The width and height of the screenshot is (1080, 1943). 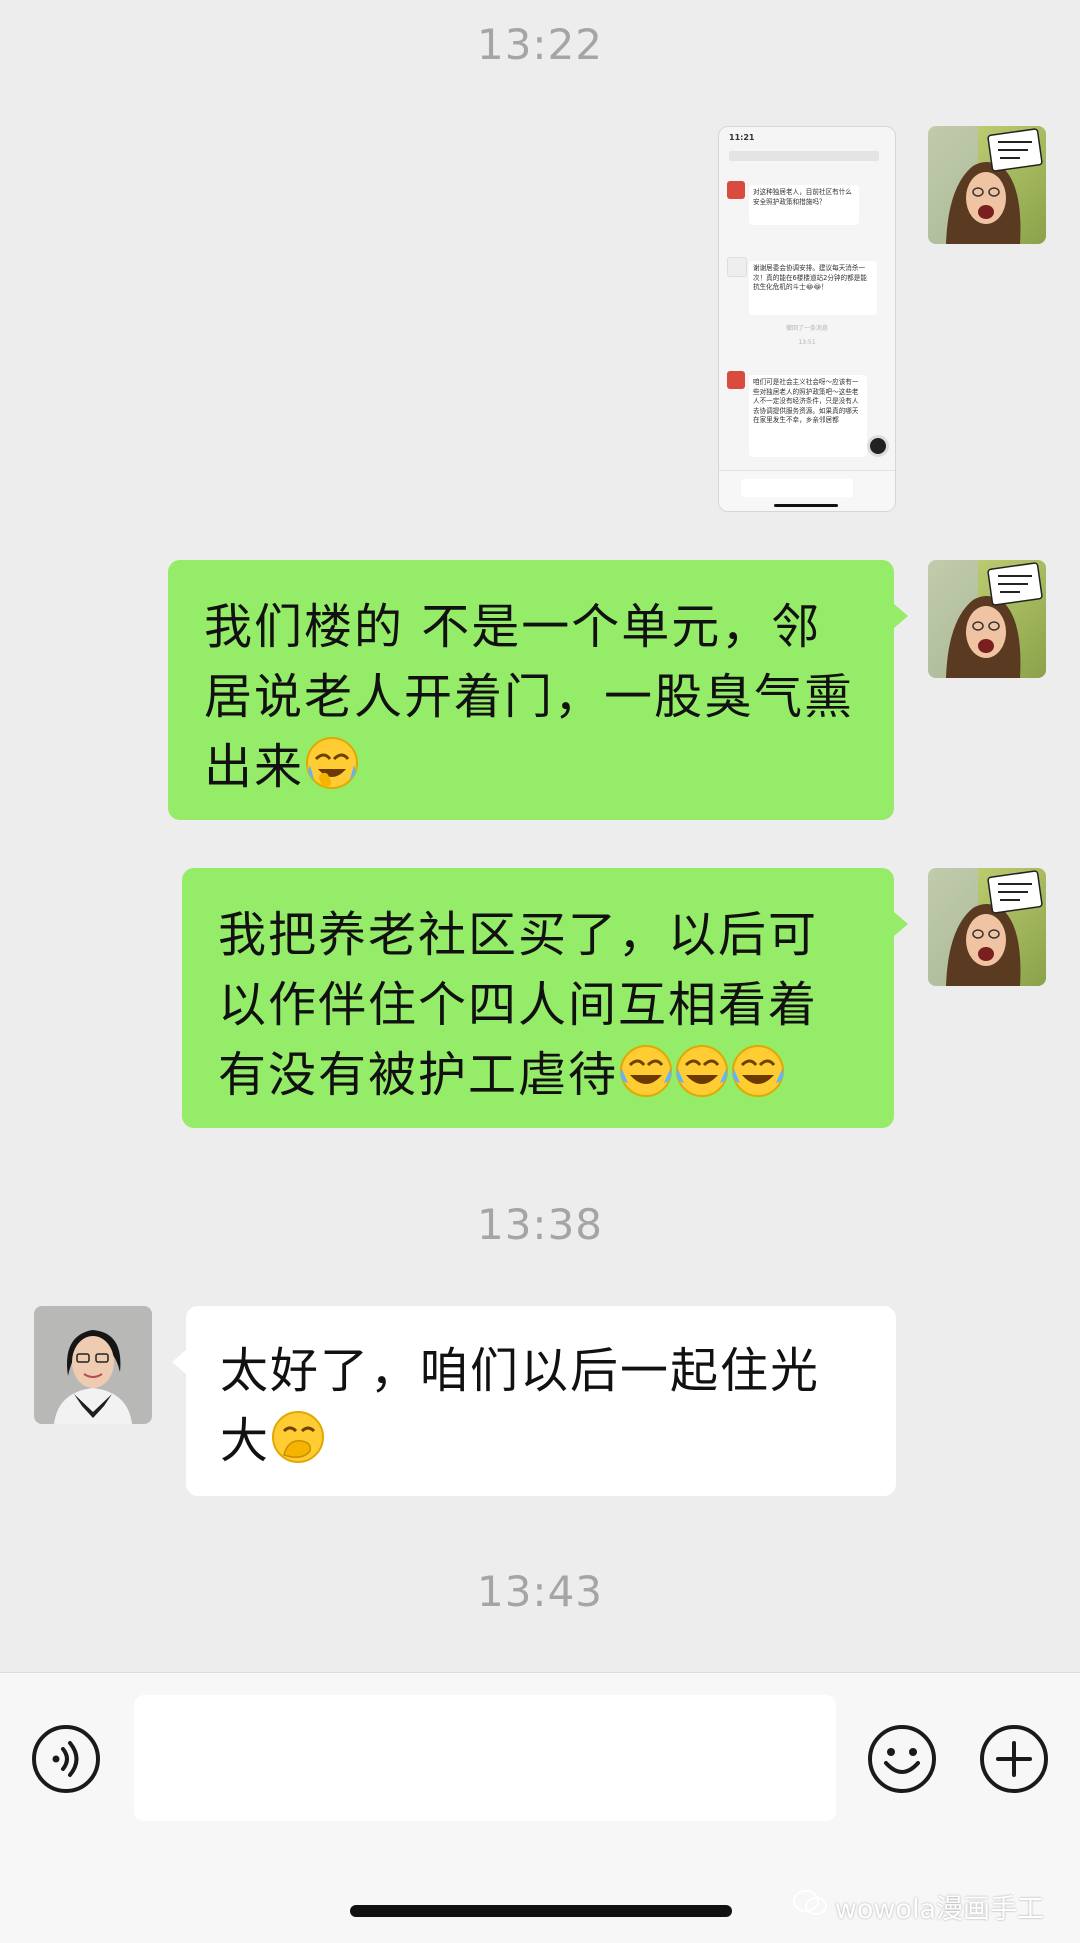 I want to click on watermark: wowola漫画手工, so click(x=918, y=1906).